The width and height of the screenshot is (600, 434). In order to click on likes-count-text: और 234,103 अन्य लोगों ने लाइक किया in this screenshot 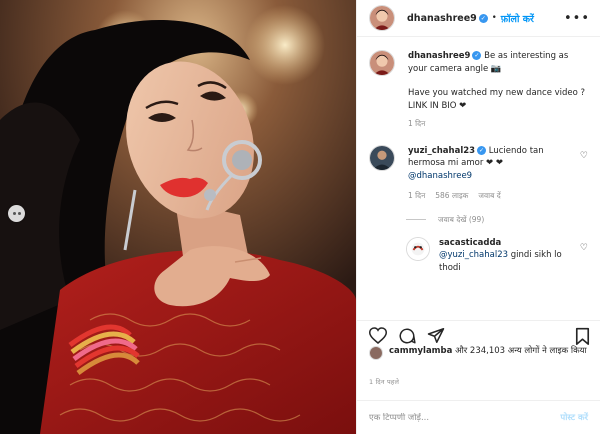, I will do `click(521, 351)`.